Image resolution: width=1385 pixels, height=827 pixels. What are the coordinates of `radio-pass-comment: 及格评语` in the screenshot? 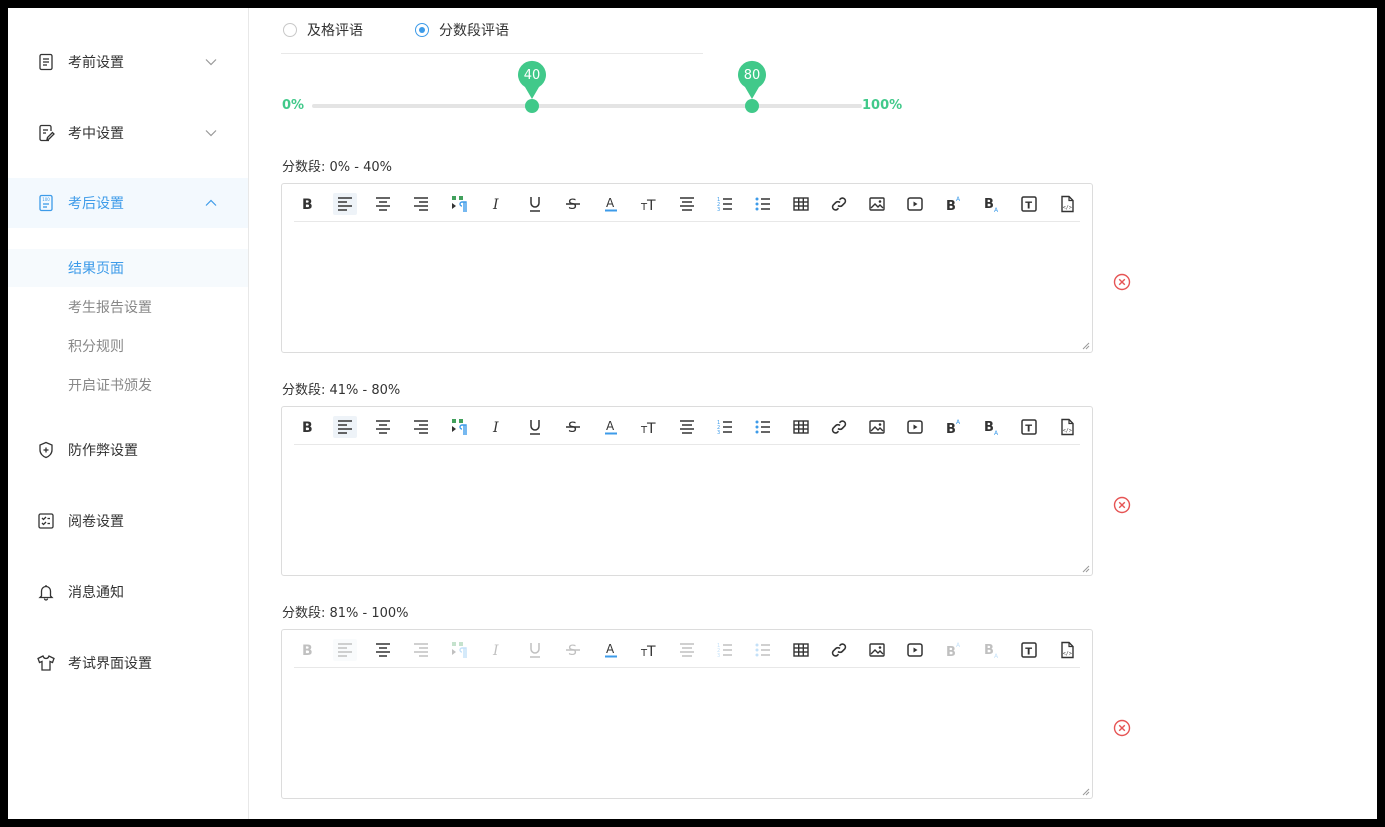 It's located at (323, 30).